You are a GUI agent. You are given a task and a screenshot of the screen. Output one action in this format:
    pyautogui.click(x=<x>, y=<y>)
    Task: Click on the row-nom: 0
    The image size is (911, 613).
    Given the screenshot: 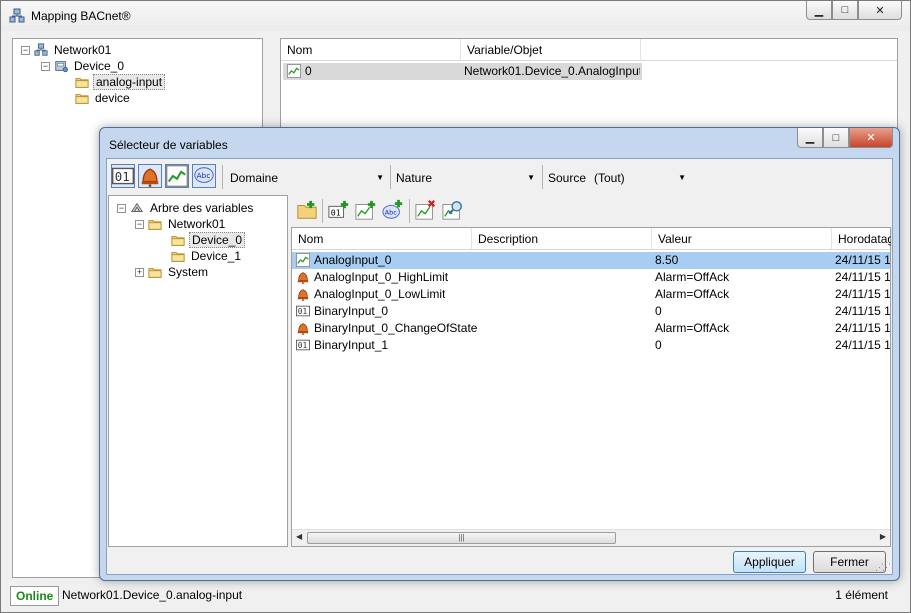 What is the action you would take?
    pyautogui.click(x=308, y=71)
    